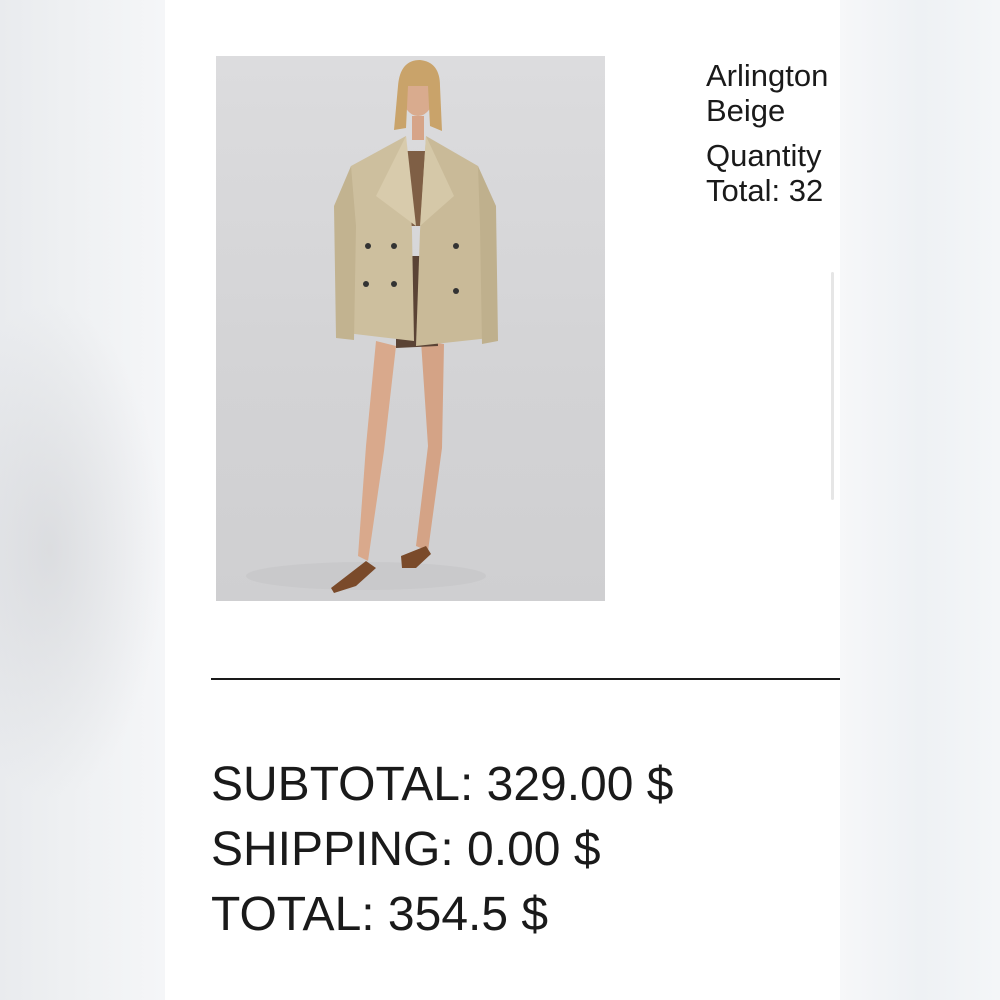 This screenshot has height=1000, width=1000. What do you see at coordinates (764, 155) in the screenshot?
I see `product-quantity: Quantity` at bounding box center [764, 155].